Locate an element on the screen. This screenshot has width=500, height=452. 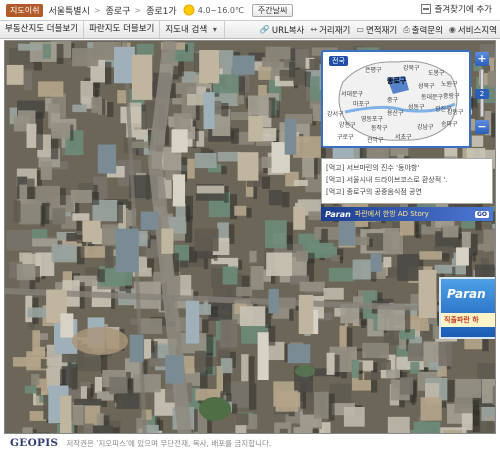
measure-area-button: ▭ 면적재기 is located at coordinates (376, 30).